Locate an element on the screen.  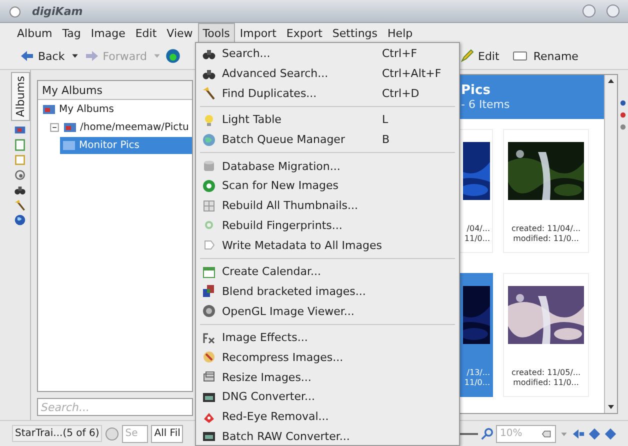
menu-item: Export is located at coordinates (304, 33).